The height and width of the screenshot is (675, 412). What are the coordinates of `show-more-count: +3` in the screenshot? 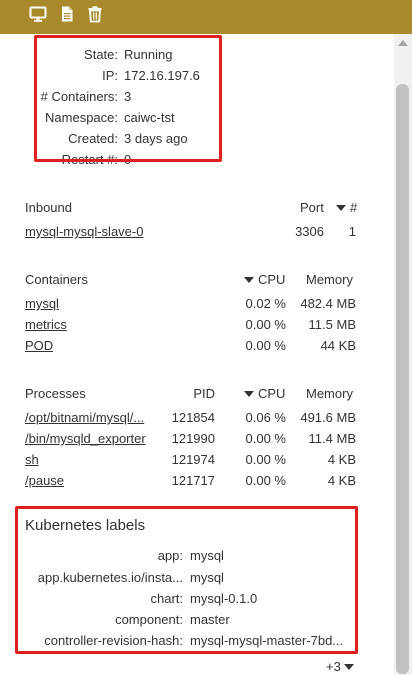 It's located at (333, 666).